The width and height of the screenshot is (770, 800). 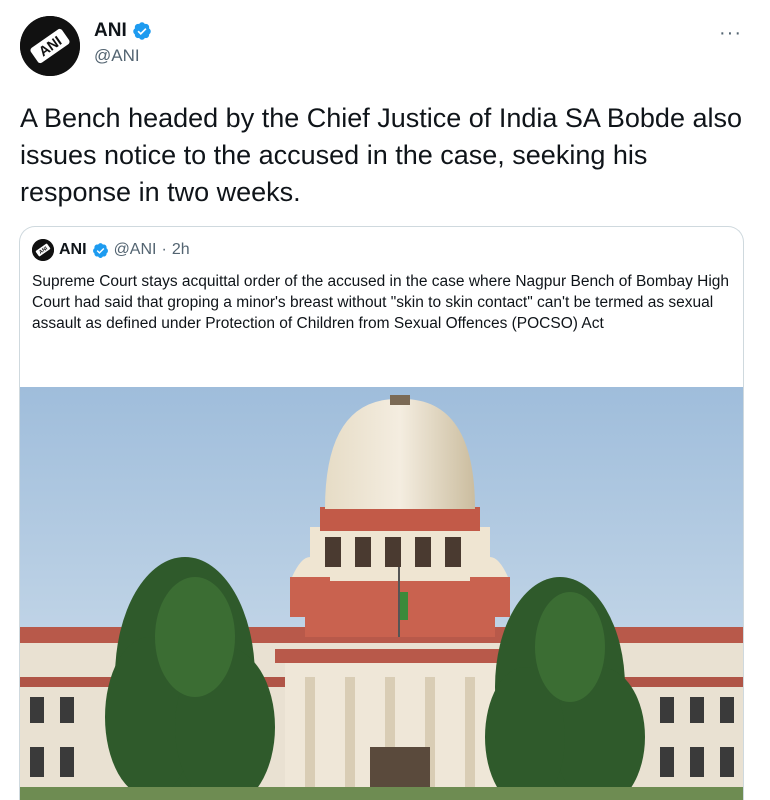 I want to click on quoted-author-handle: @ANI, so click(x=135, y=249).